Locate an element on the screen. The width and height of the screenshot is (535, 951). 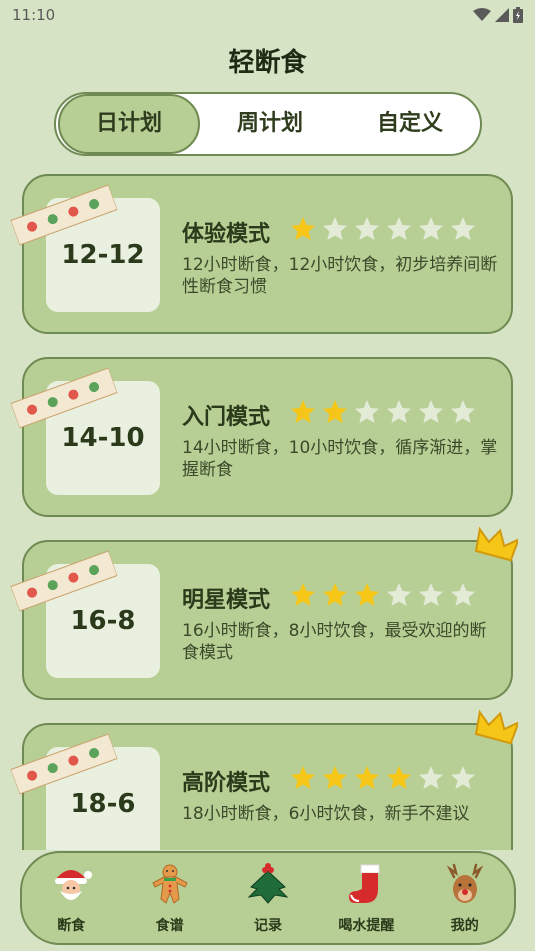
status-icons is located at coordinates (498, 15).